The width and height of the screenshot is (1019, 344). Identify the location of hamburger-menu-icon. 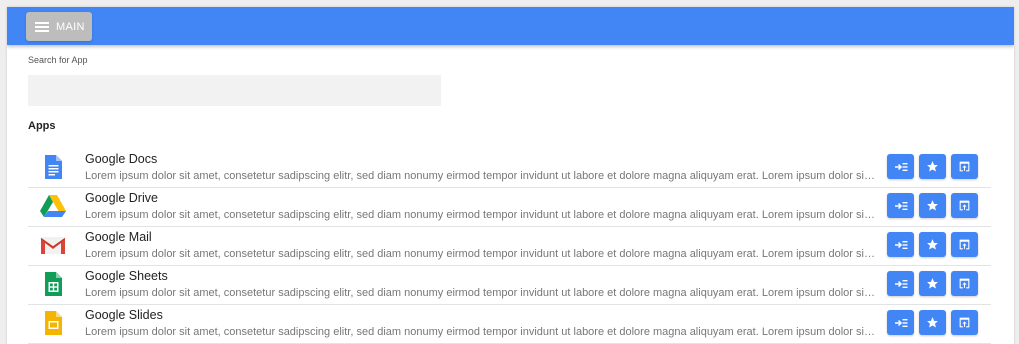
(42, 26).